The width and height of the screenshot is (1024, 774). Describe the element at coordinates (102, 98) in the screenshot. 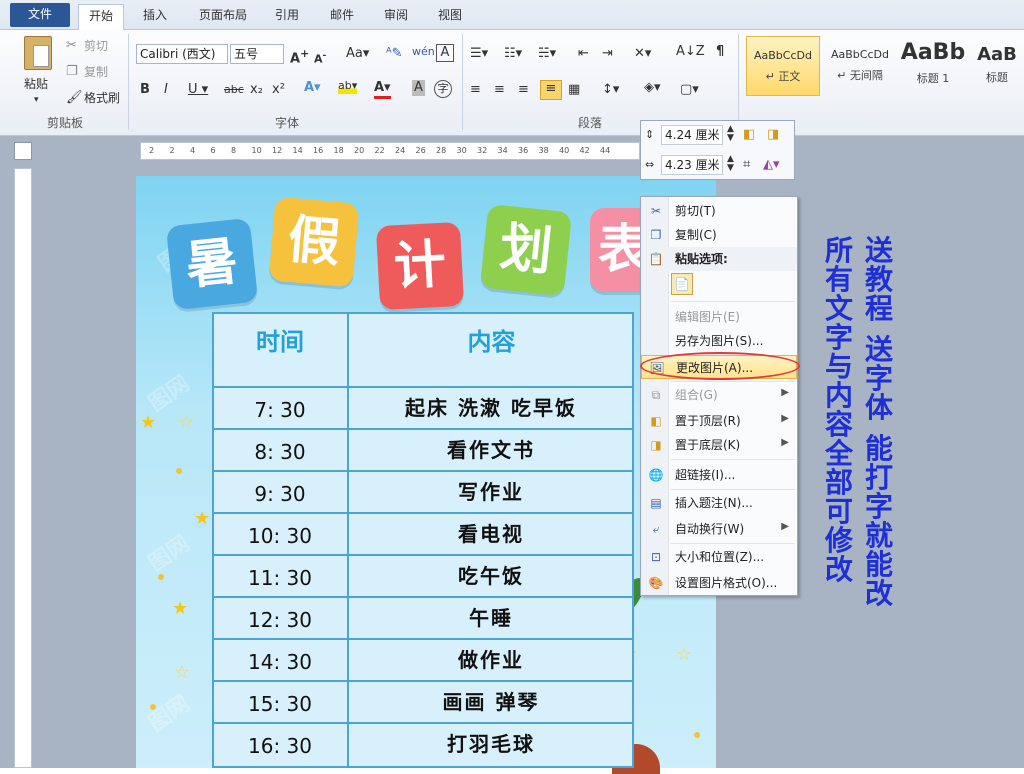

I see `format-painter-button: 格式刷` at that location.